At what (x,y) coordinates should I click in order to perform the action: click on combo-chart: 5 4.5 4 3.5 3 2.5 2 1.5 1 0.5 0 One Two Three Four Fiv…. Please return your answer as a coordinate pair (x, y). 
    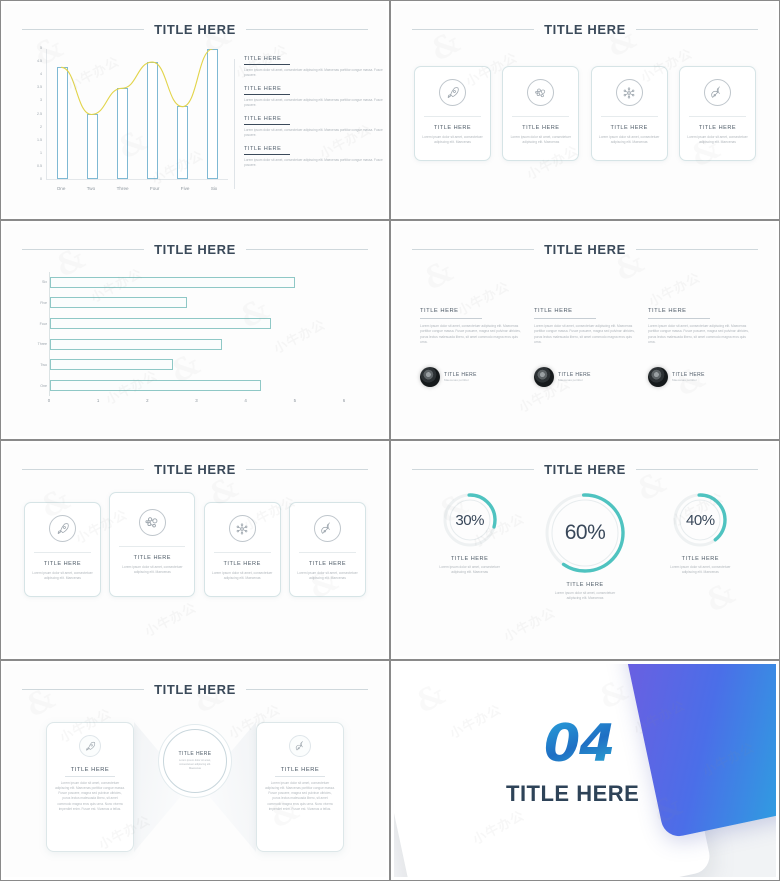
    Looking at the image, I should click on (128, 120).